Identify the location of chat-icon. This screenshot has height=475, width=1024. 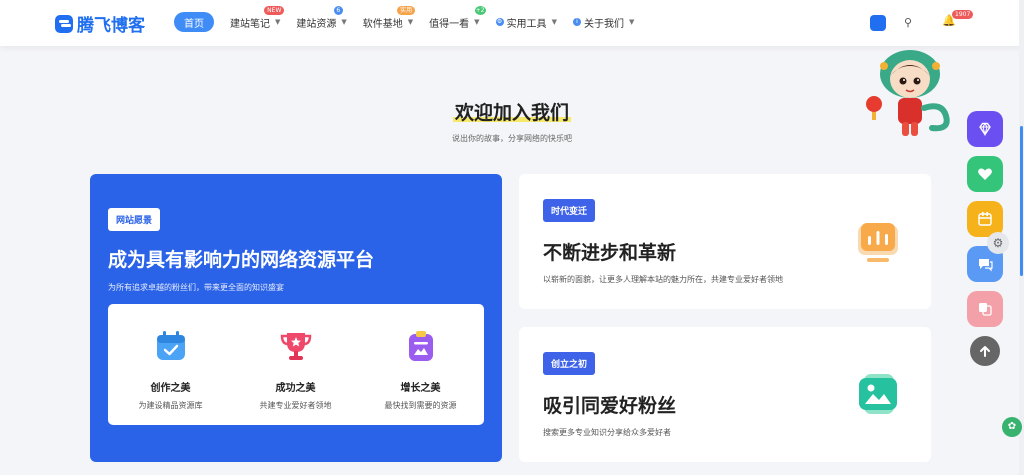
(986, 265).